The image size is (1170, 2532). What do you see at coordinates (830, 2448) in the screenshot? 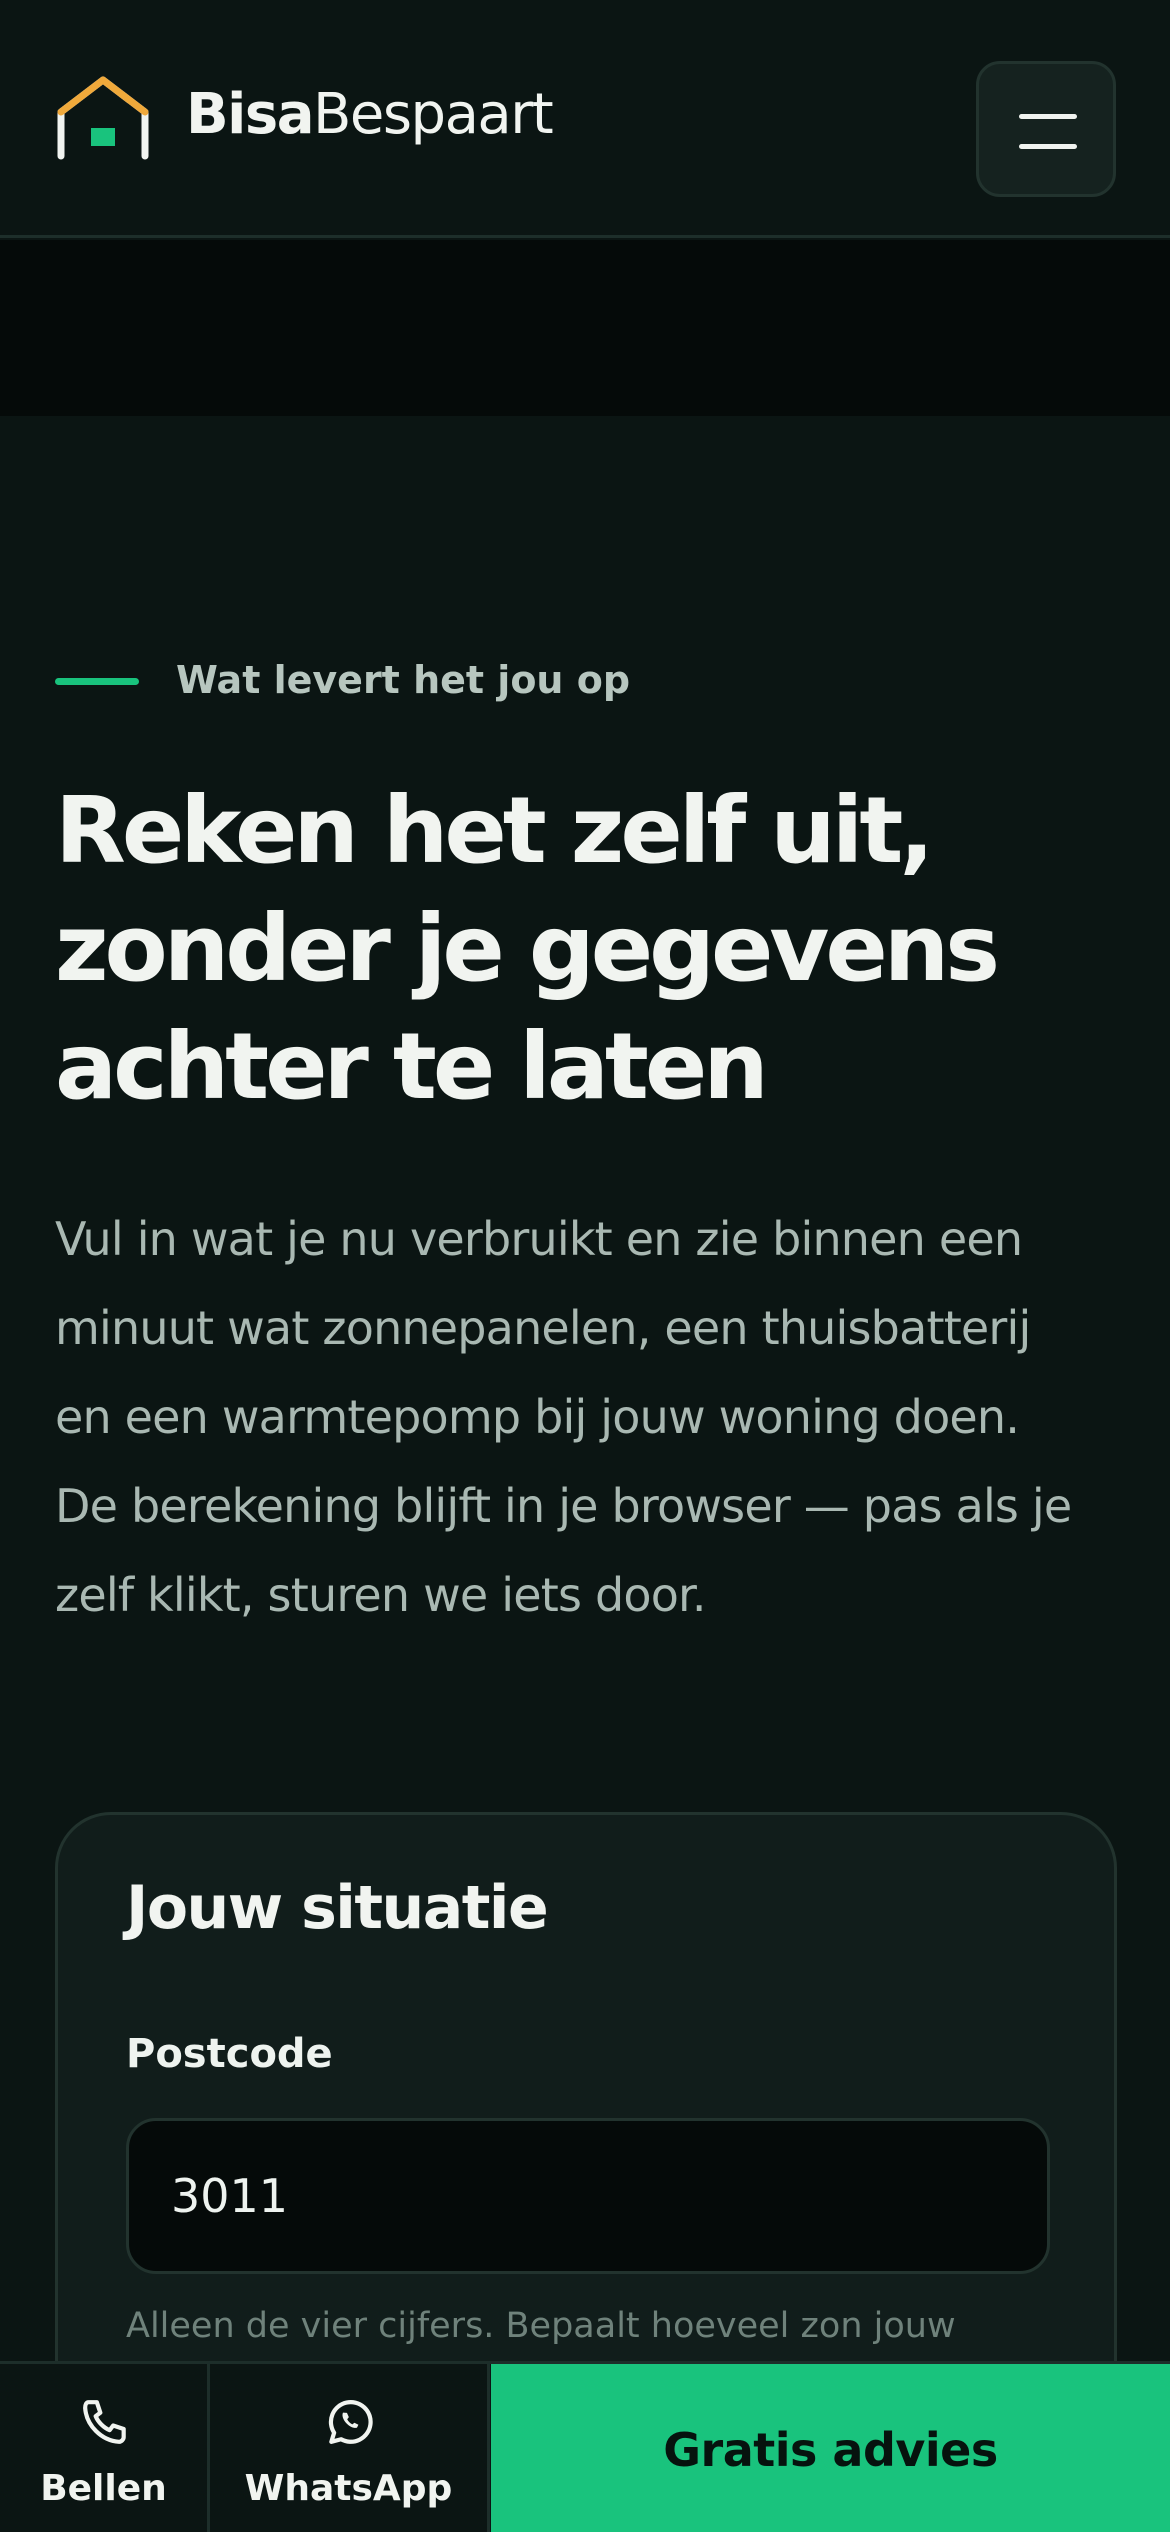
I see `free-advice-button: Gratis advies` at bounding box center [830, 2448].